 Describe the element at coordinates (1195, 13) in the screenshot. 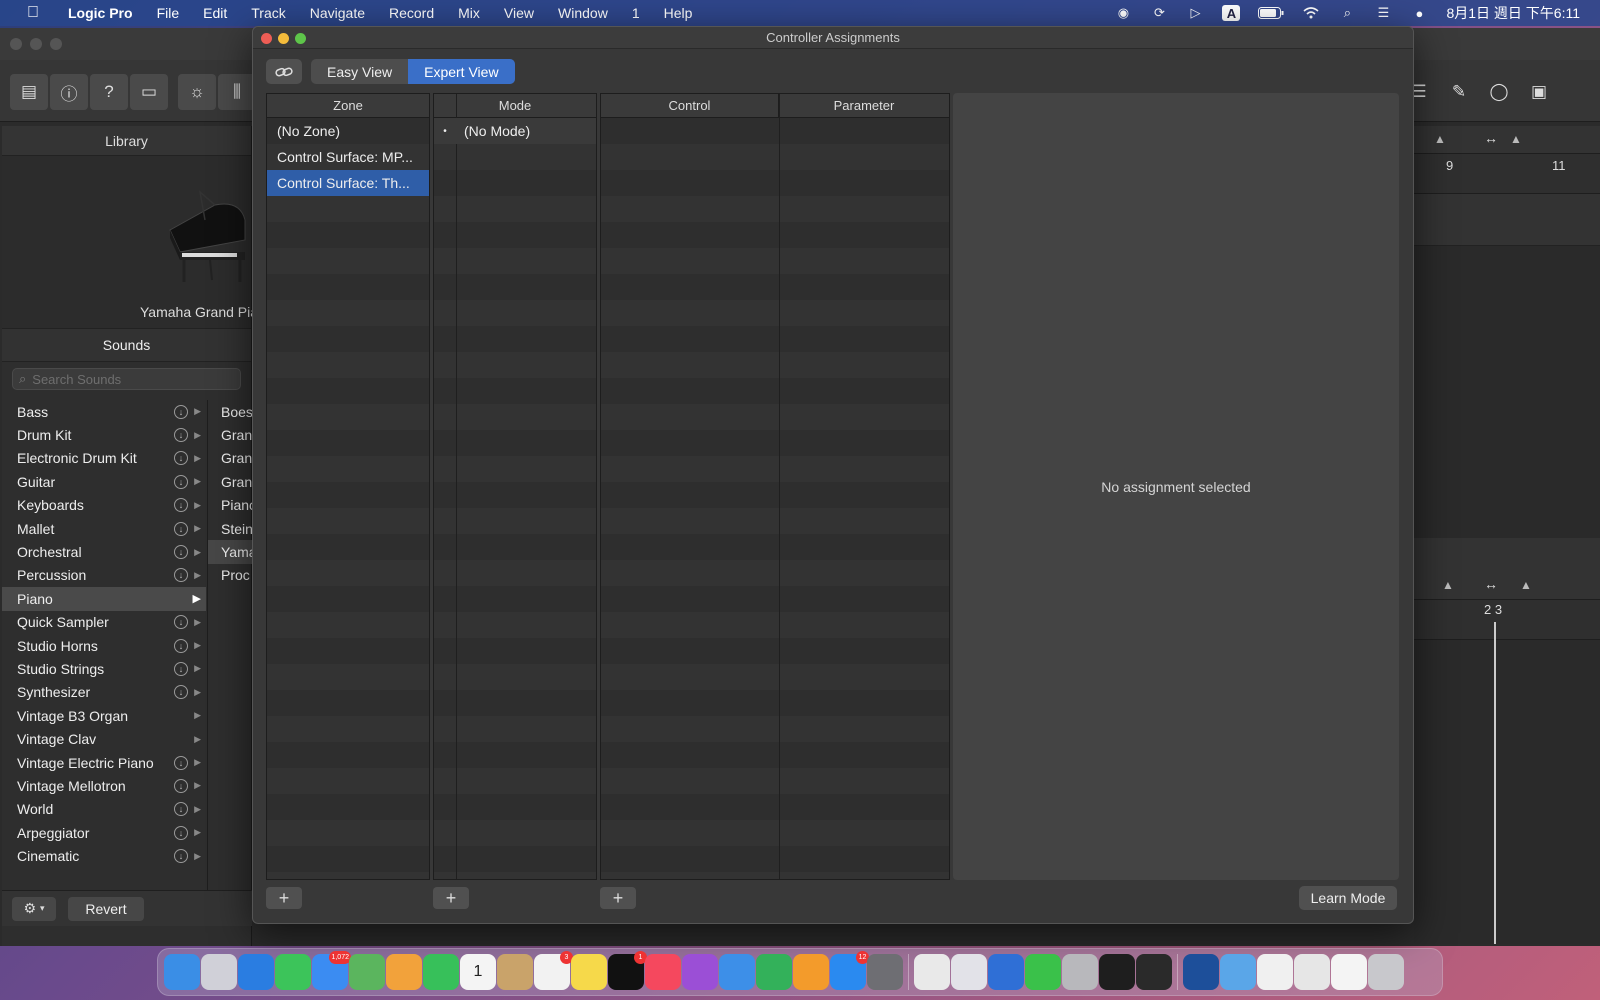

I see `play-circle-icon: ▷` at that location.